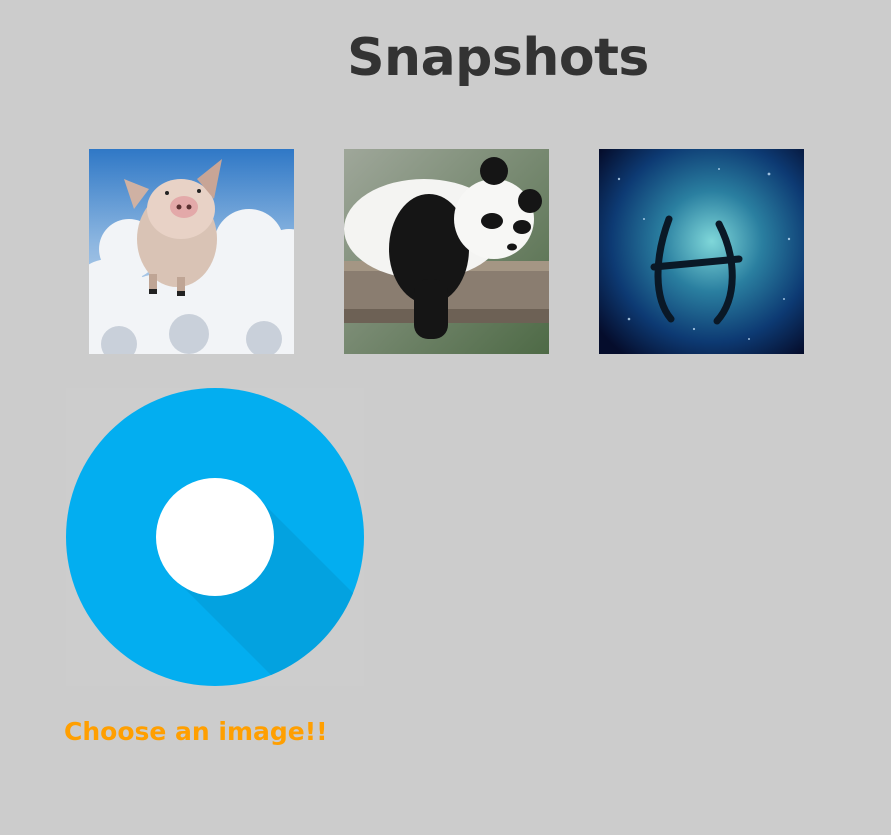 This screenshot has height=835, width=891. Describe the element at coordinates (196, 731) in the screenshot. I see `choose-image-prompt: Choose an image!!` at that location.